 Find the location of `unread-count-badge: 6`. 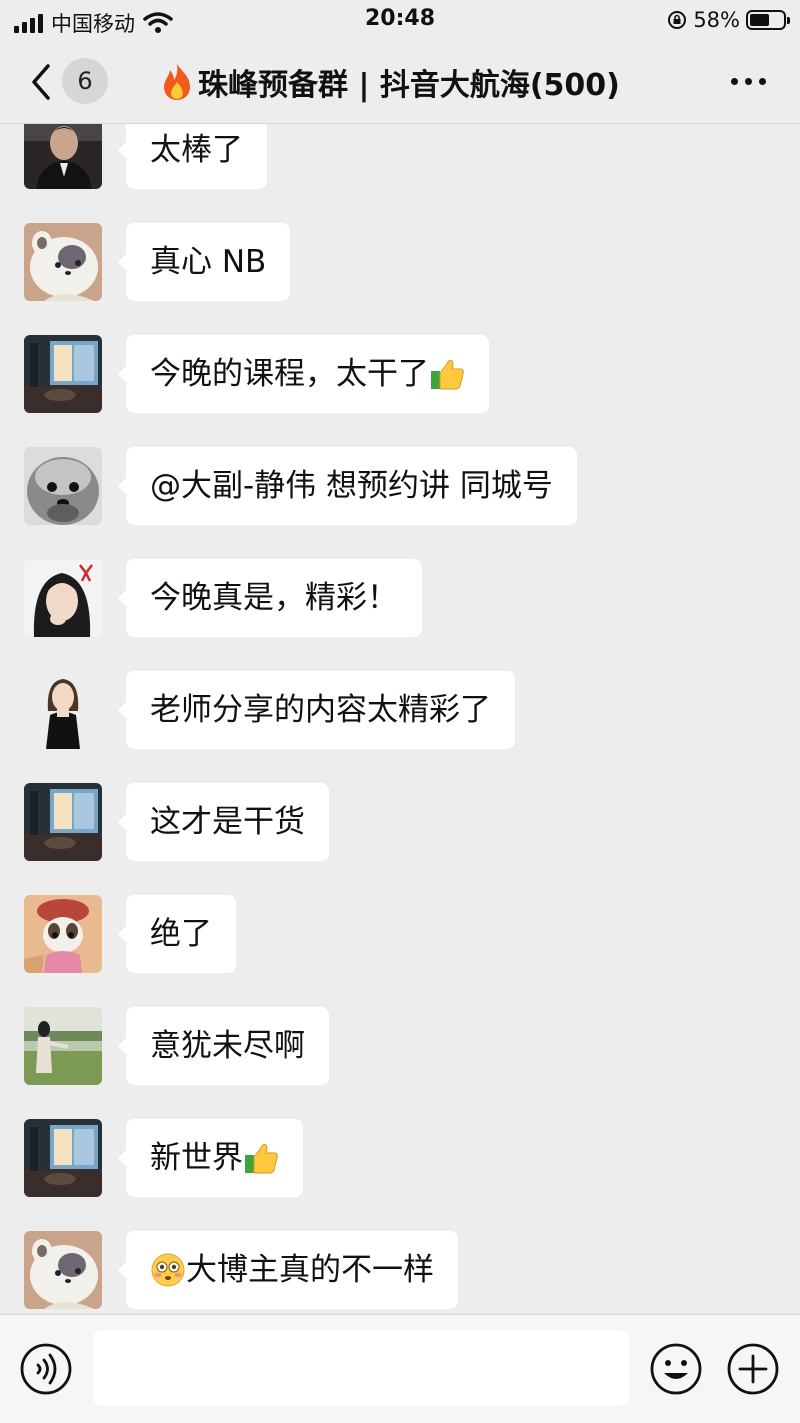

unread-count-badge: 6 is located at coordinates (85, 81).